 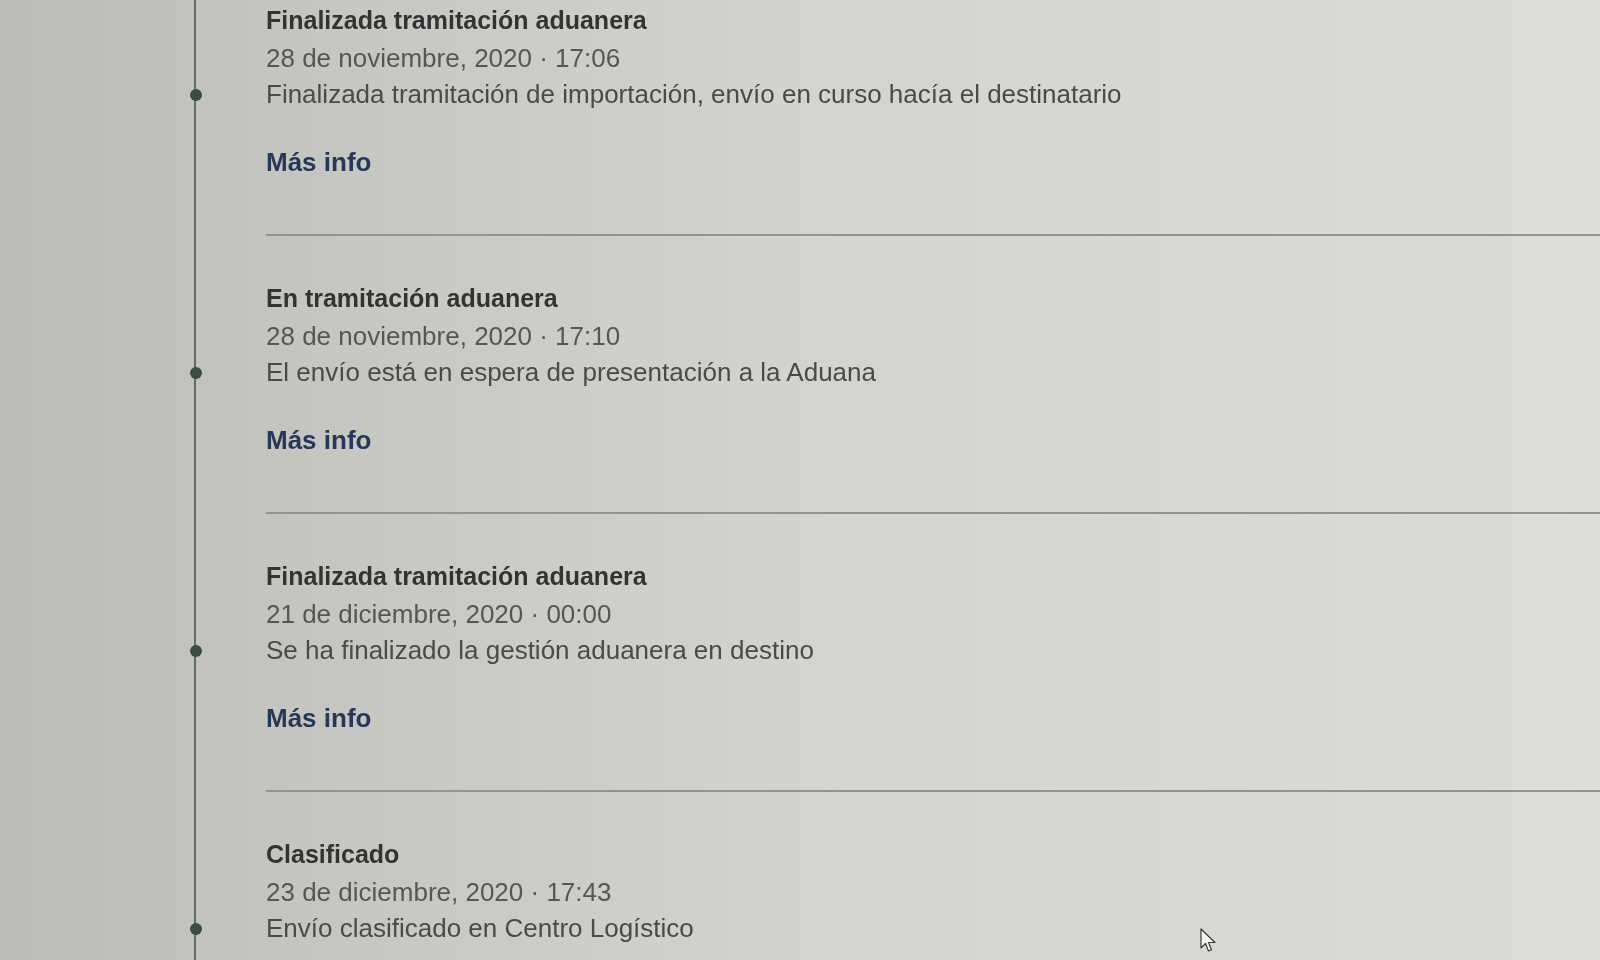 I want to click on event-title: Clasificado, so click(x=333, y=854).